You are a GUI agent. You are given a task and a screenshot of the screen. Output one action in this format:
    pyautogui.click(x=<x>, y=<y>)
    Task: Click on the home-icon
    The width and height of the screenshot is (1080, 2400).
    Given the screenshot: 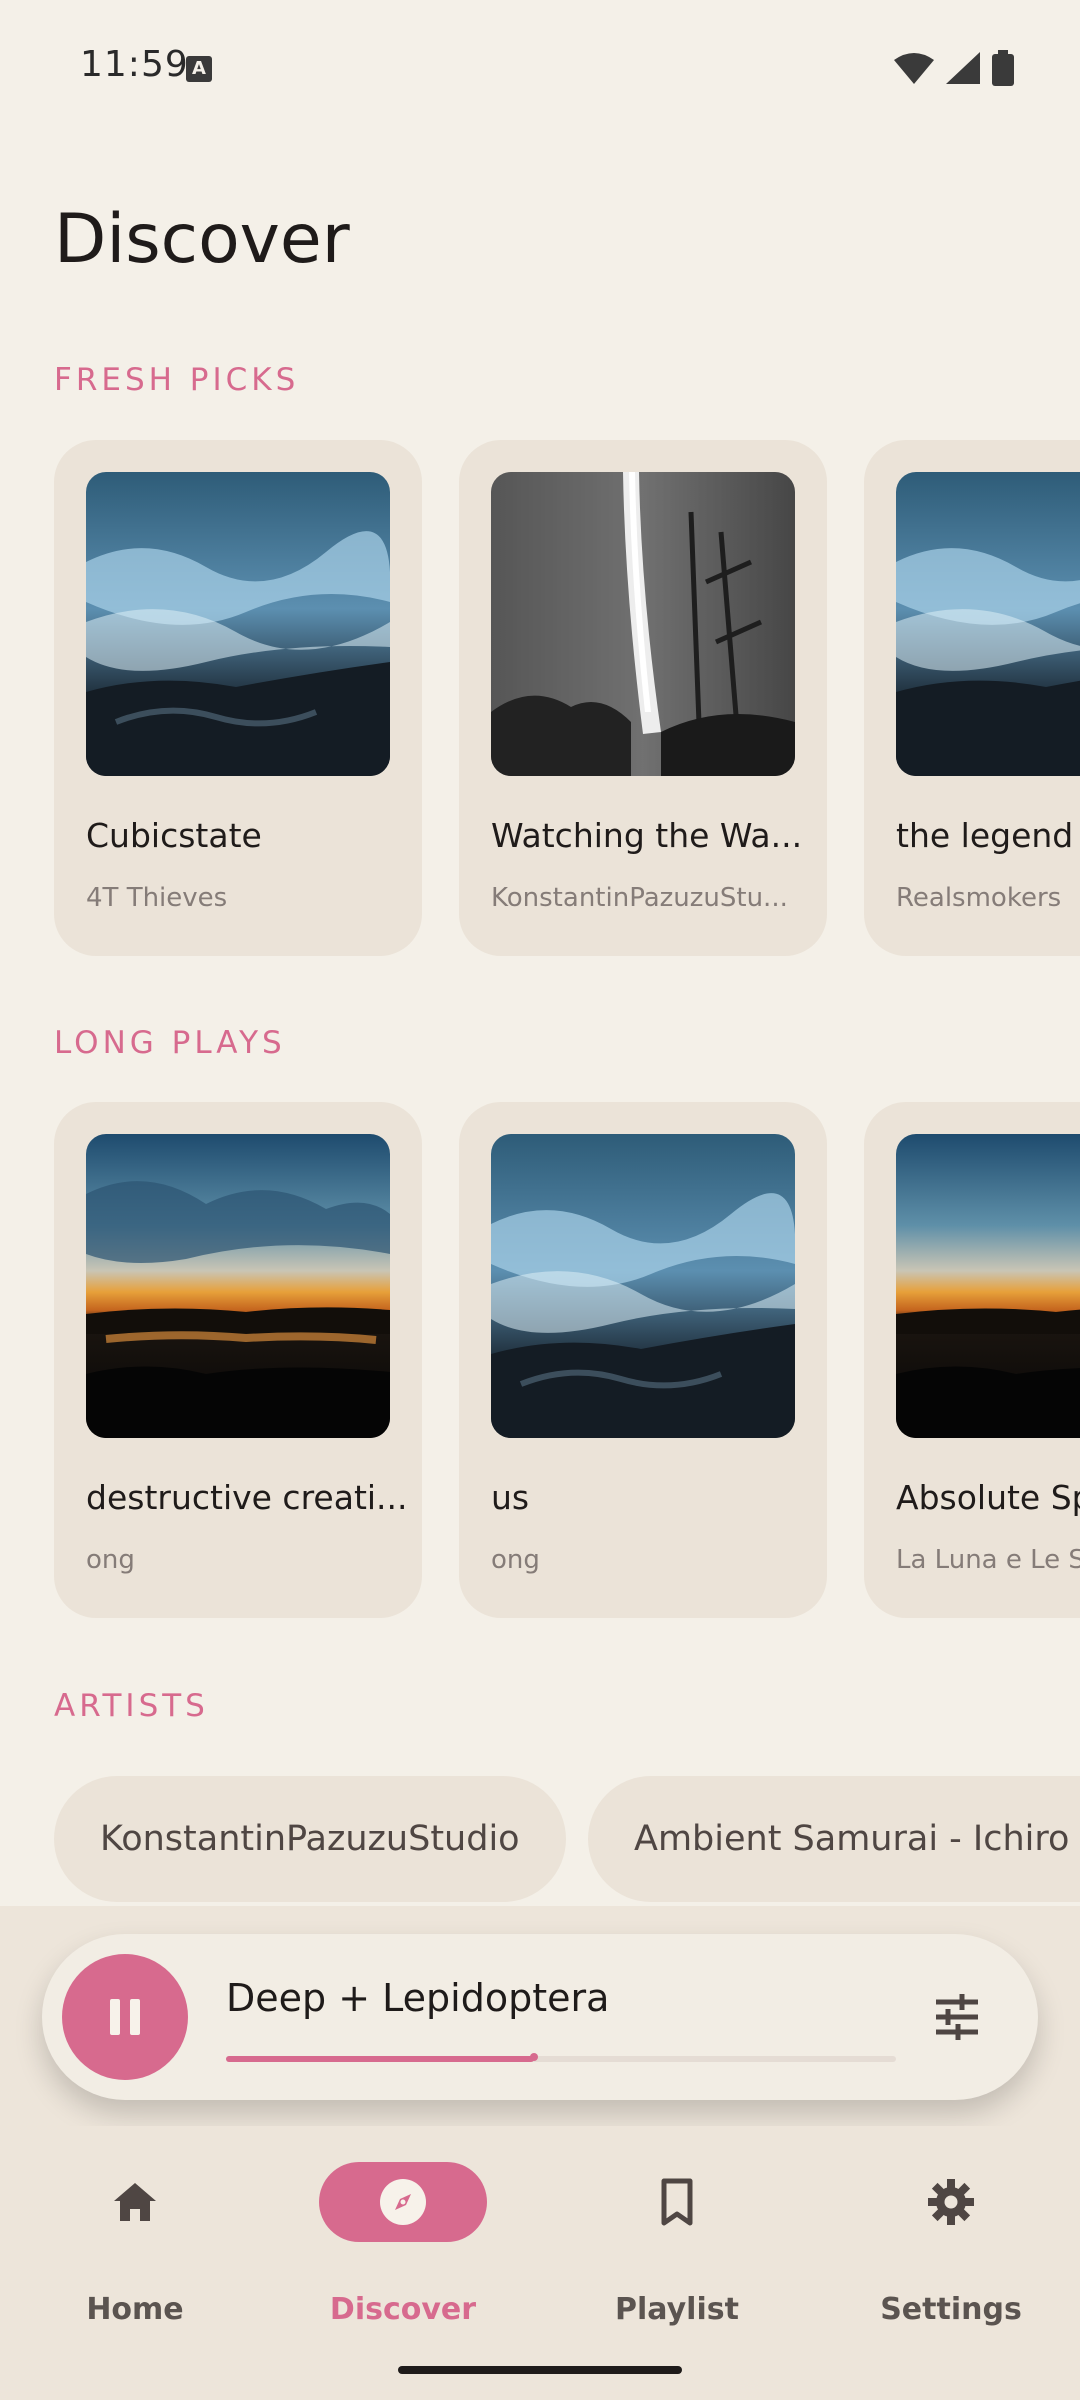 What is the action you would take?
    pyautogui.click(x=135, y=2202)
    